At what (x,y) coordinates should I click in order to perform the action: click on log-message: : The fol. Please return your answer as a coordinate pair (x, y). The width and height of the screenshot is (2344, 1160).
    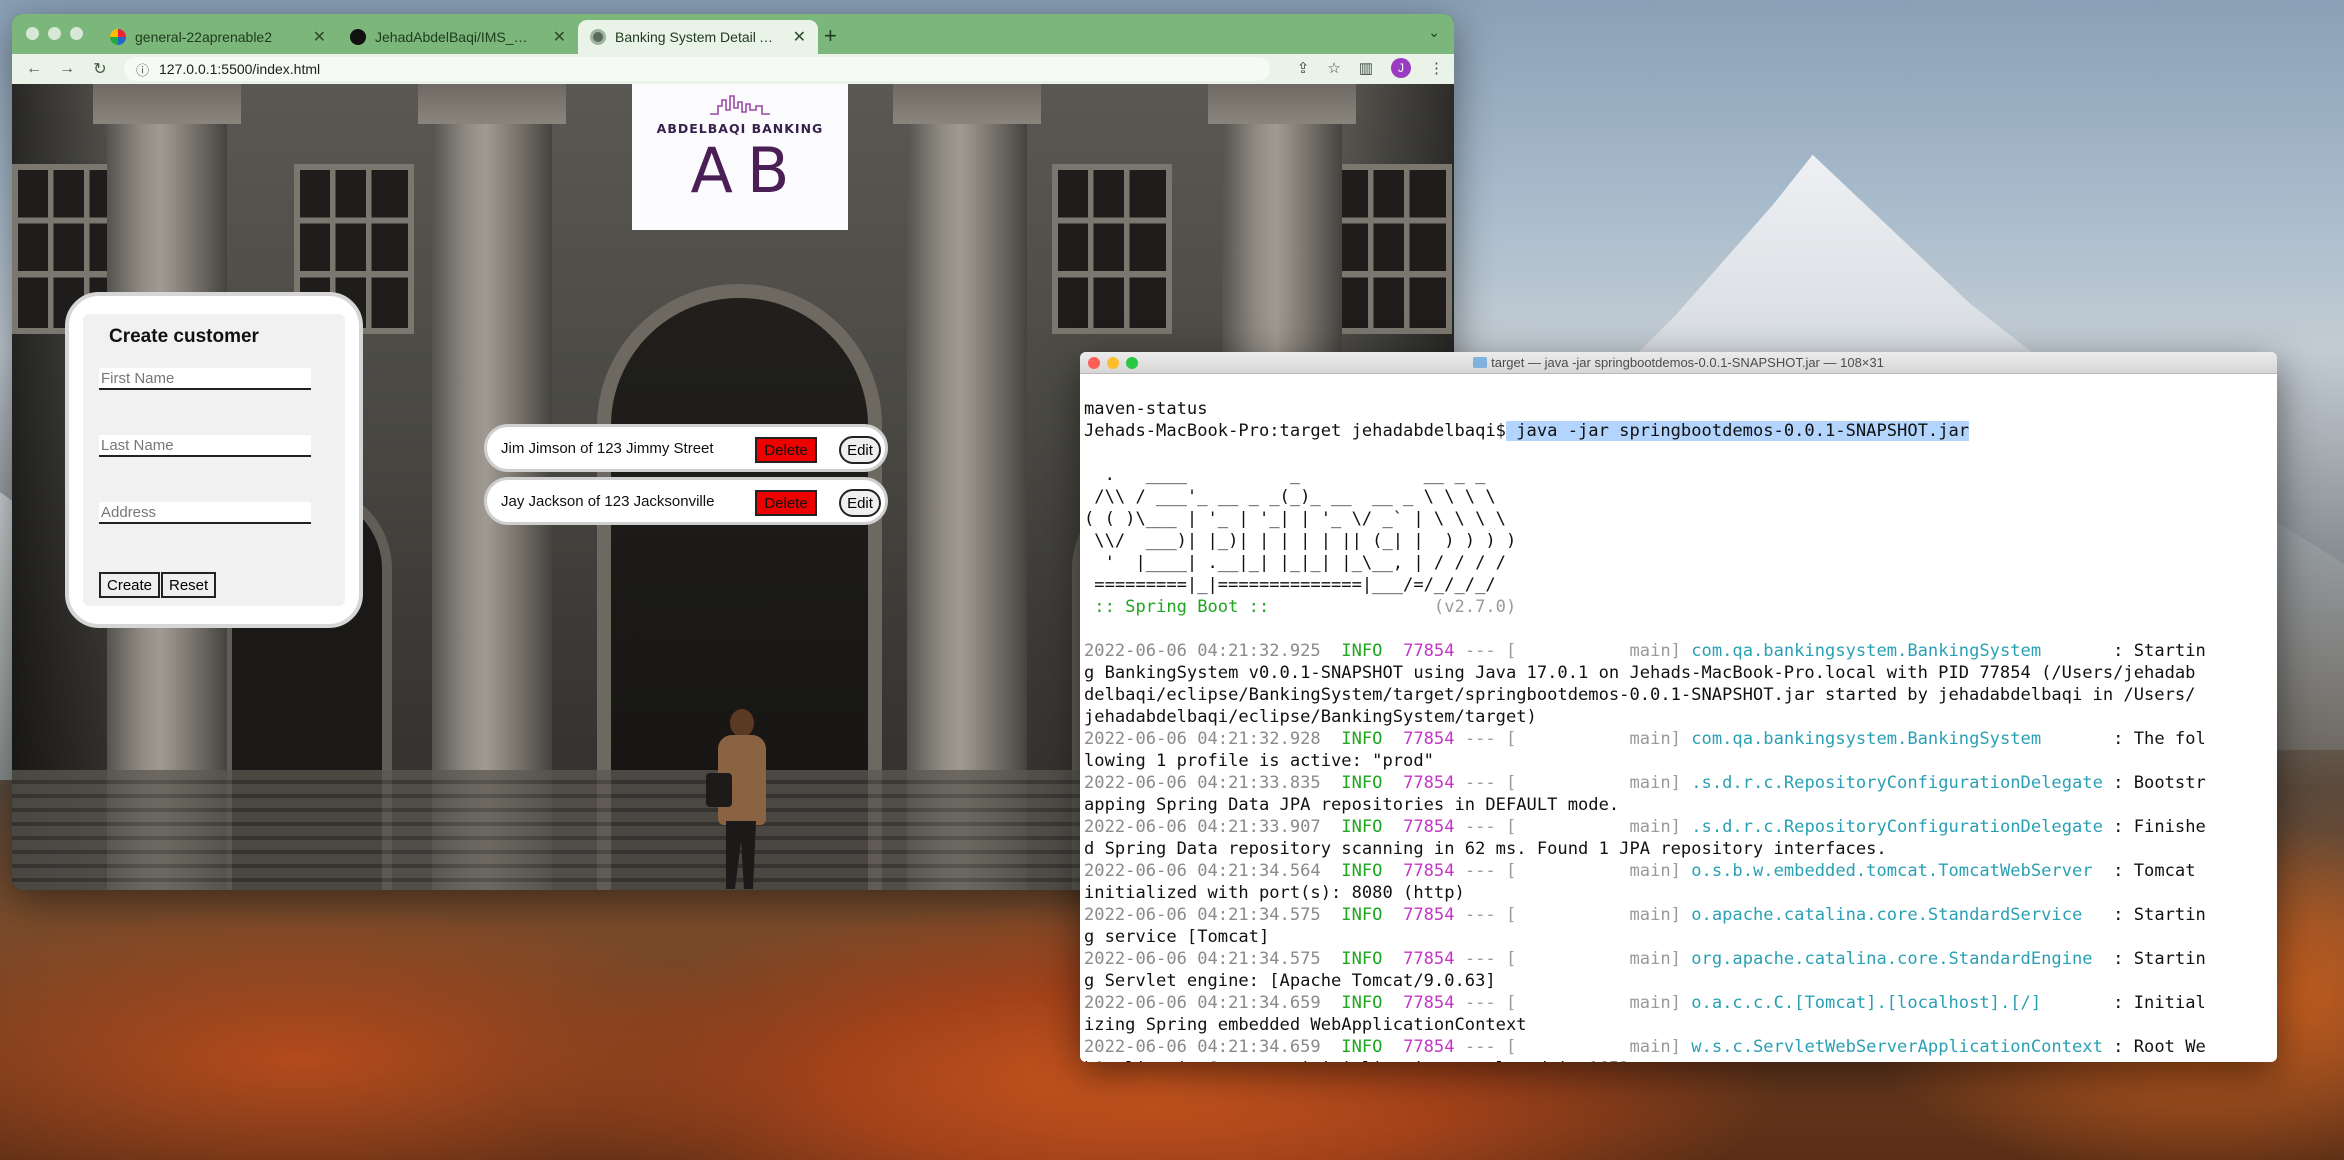
    Looking at the image, I should click on (2154, 739).